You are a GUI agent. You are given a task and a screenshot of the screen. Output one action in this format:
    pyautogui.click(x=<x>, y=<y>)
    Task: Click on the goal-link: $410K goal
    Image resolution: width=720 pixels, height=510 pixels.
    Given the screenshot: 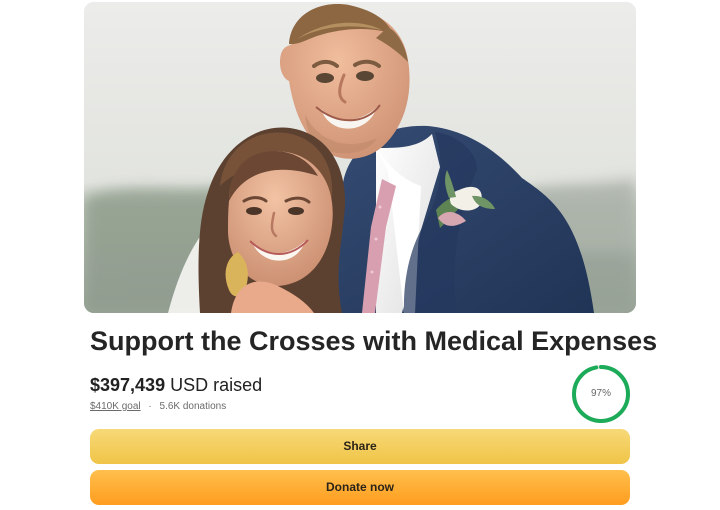 What is the action you would take?
    pyautogui.click(x=115, y=406)
    